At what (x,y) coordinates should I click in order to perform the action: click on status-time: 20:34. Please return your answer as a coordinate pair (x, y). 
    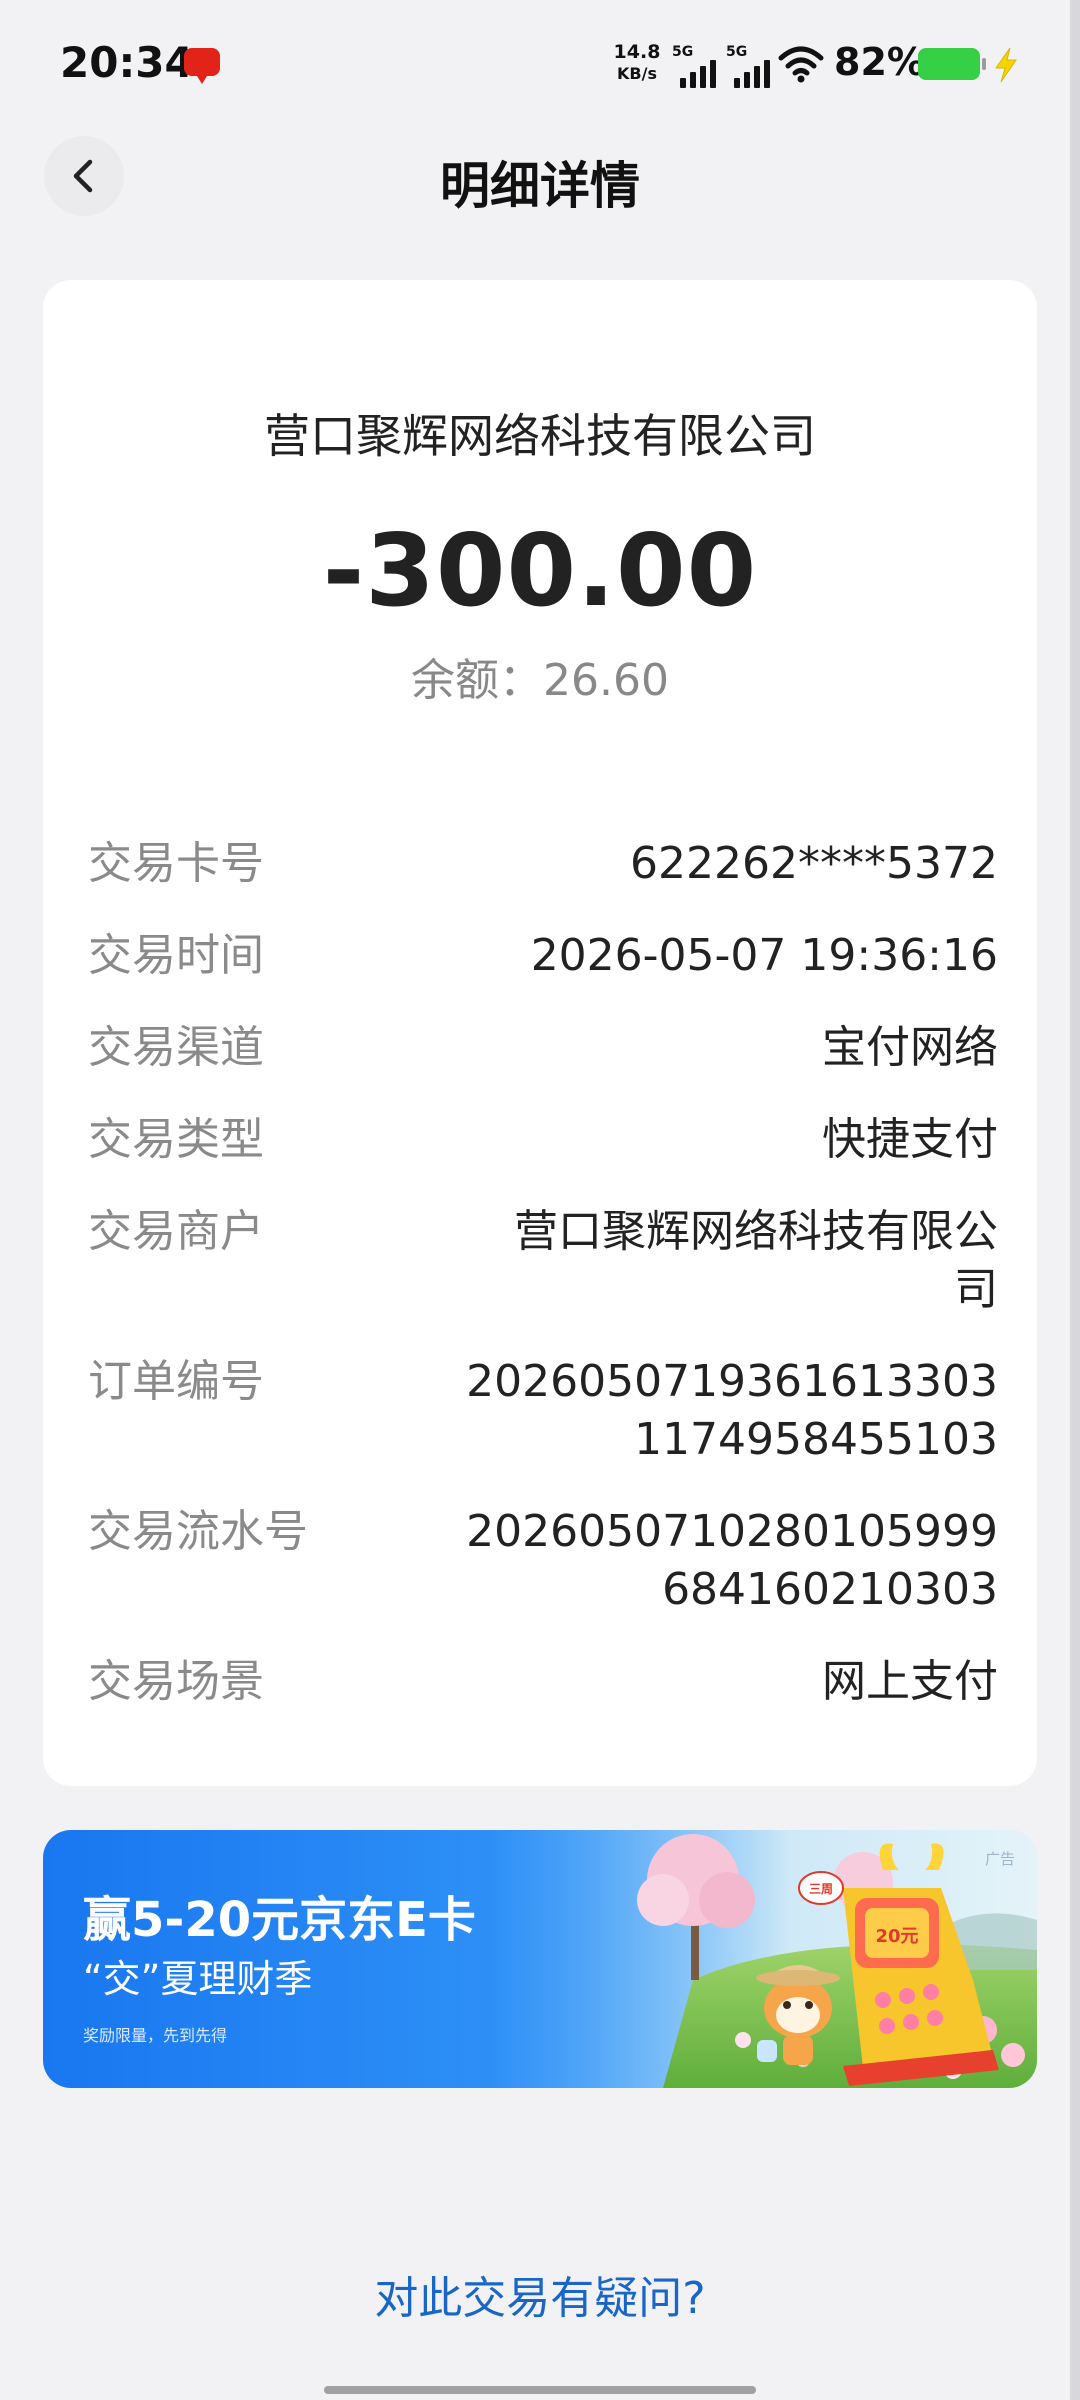
    Looking at the image, I should click on (127, 62).